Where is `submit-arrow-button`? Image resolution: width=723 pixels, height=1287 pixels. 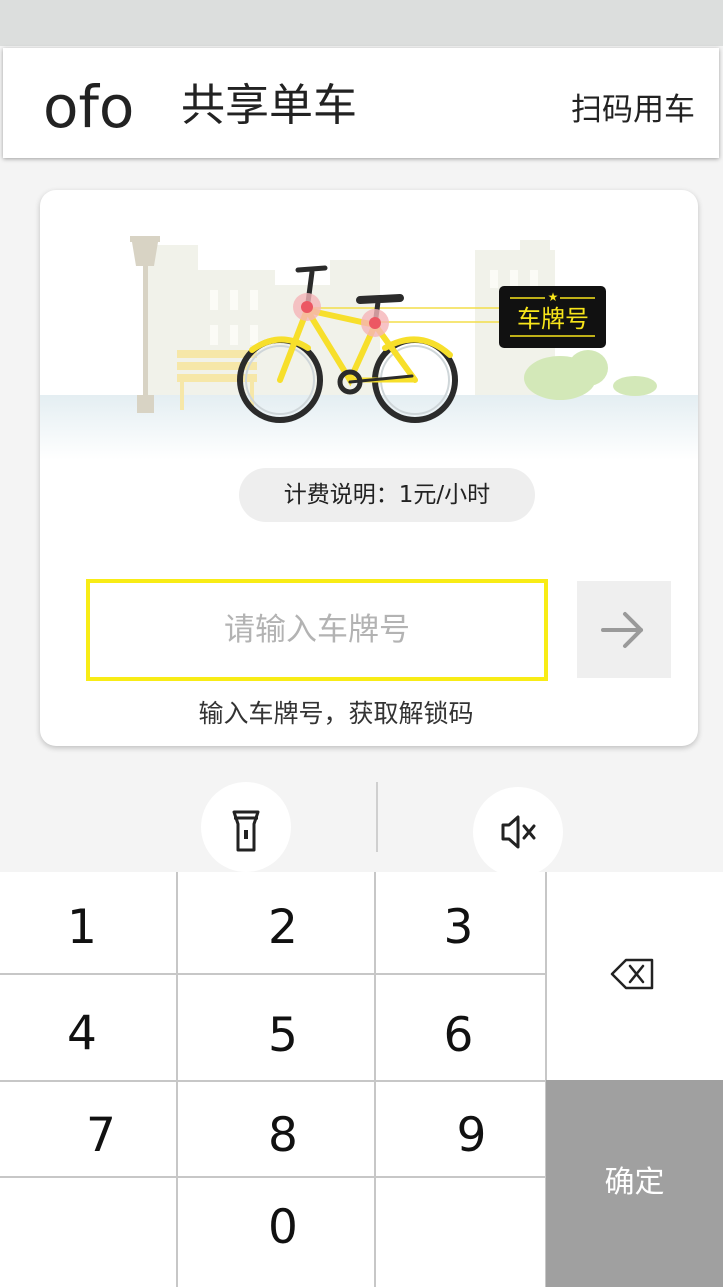
submit-arrow-button is located at coordinates (624, 629).